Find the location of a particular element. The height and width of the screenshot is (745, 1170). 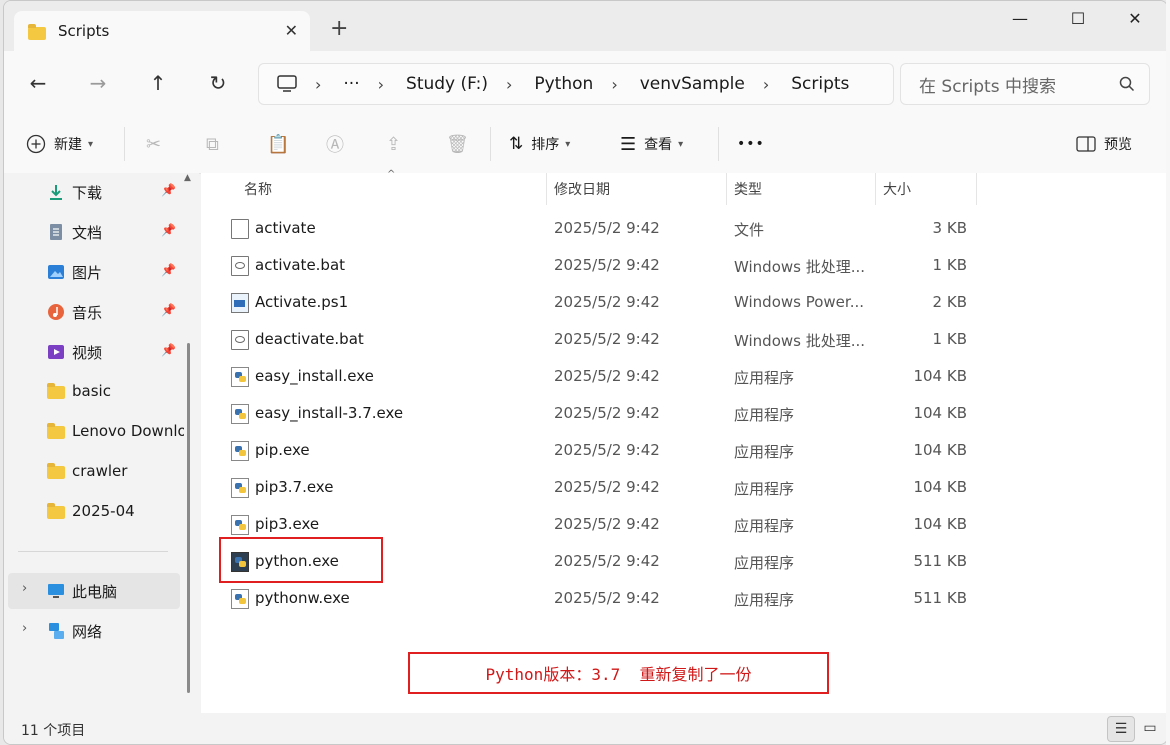

close-tab-icon: ✕ is located at coordinates (291, 30).